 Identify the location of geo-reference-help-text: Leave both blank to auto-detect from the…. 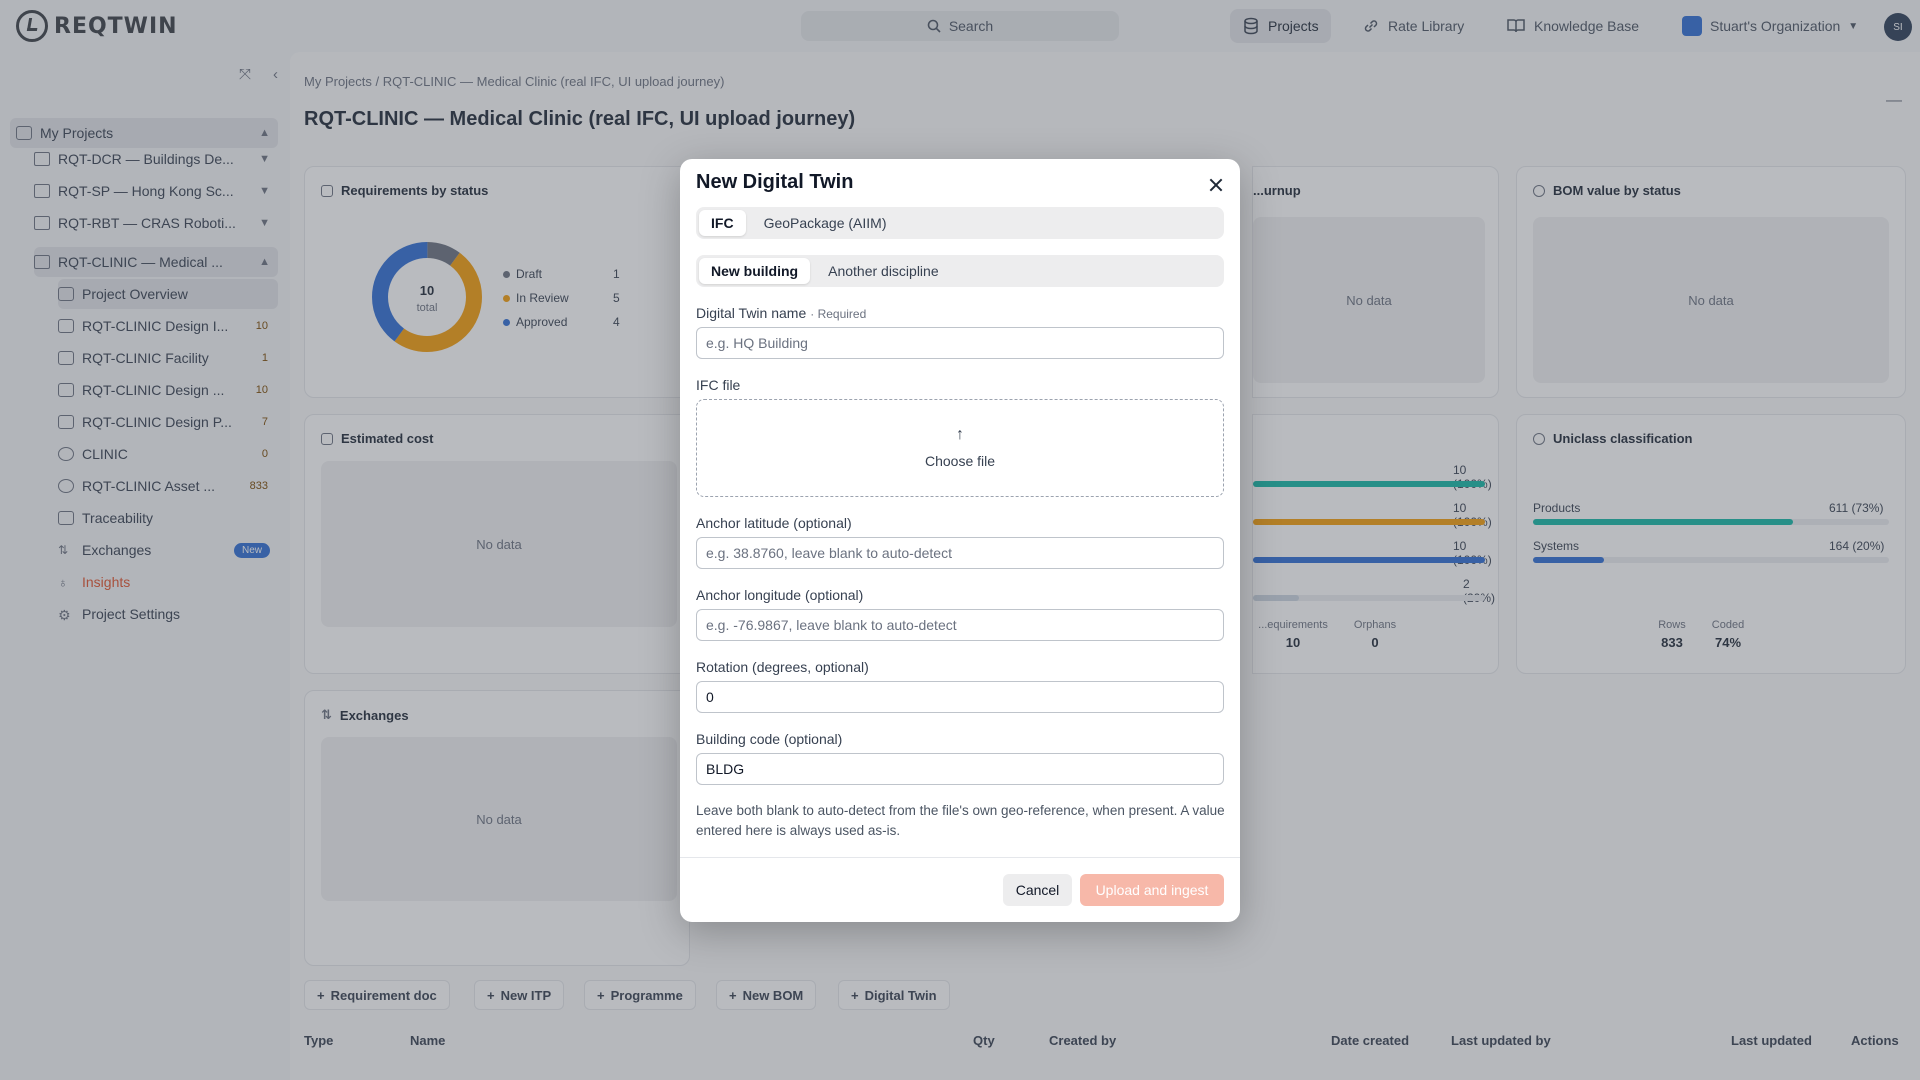
(960, 820).